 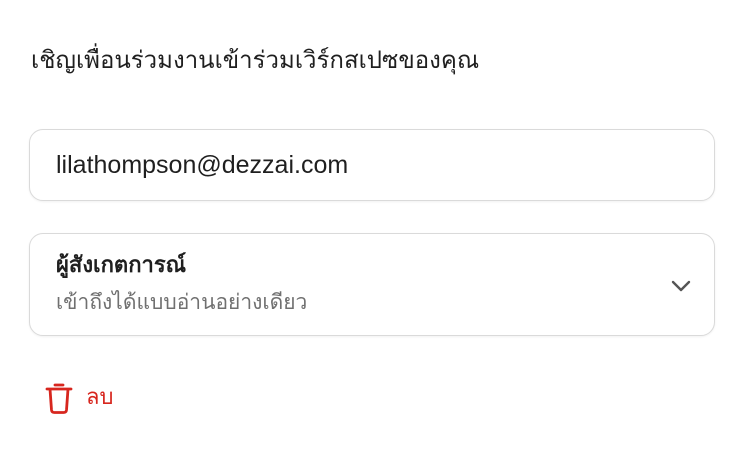 I want to click on role-select-label: ผู้สังเกตการณ์, so click(x=121, y=265).